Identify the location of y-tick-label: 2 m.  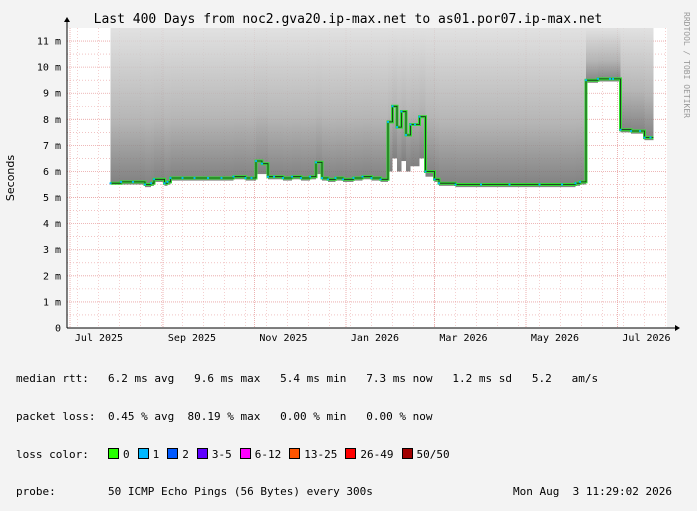
(52, 276).